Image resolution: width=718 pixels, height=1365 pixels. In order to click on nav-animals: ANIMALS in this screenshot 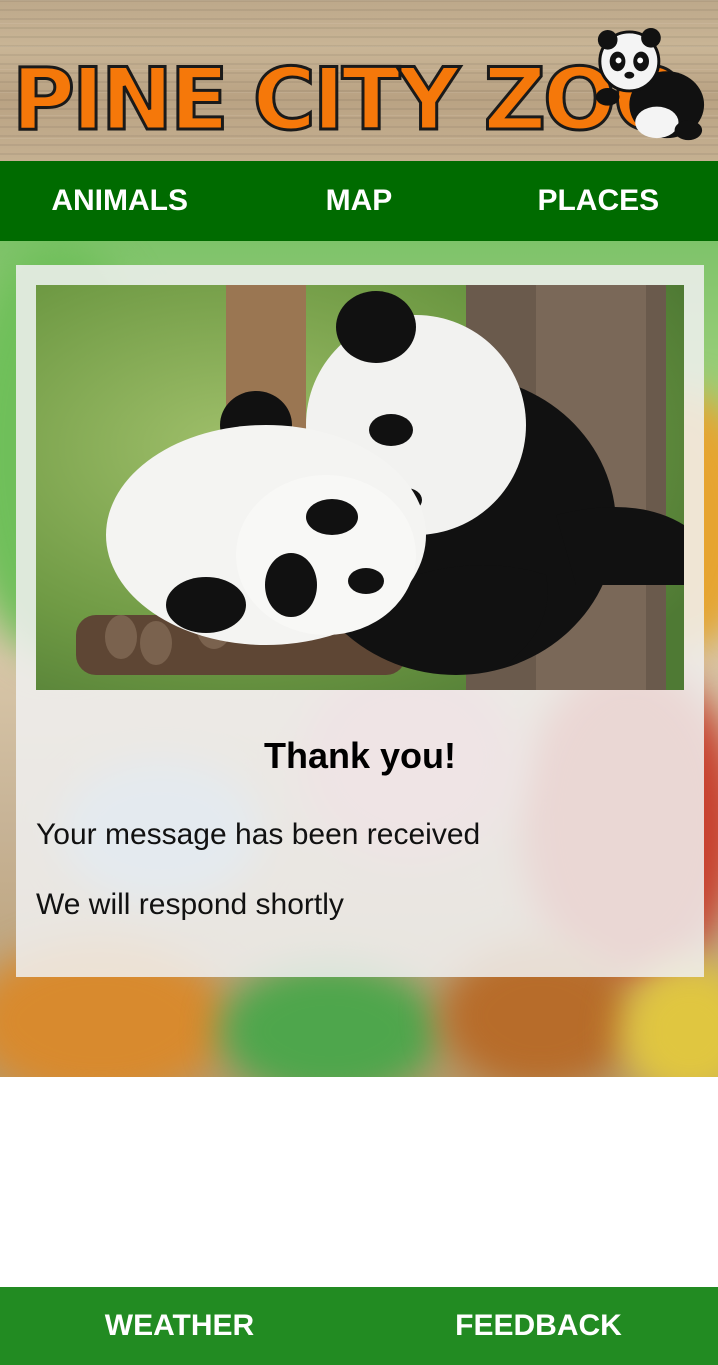, I will do `click(119, 201)`.